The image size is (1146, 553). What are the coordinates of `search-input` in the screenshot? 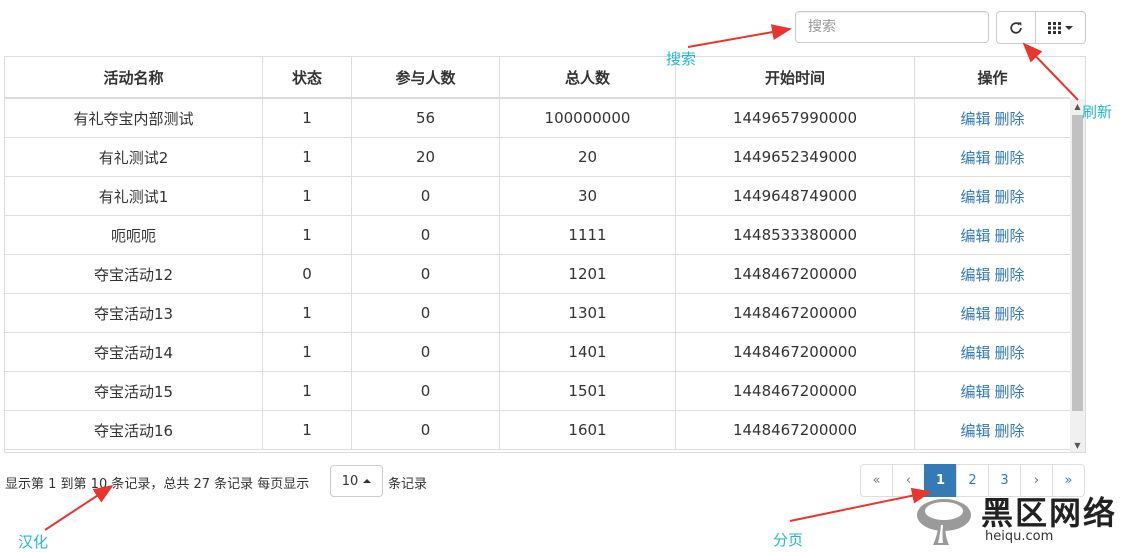 It's located at (892, 27).